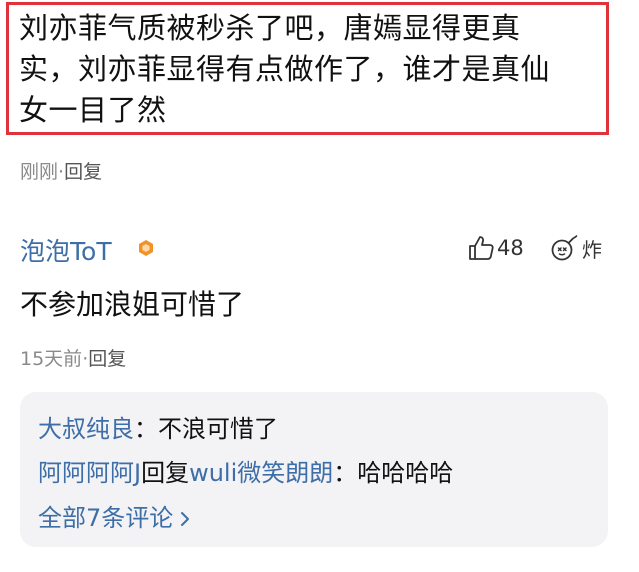 Image resolution: width=639 pixels, height=572 pixels. What do you see at coordinates (405, 473) in the screenshot?
I see `reply-text: 哈哈哈哈` at bounding box center [405, 473].